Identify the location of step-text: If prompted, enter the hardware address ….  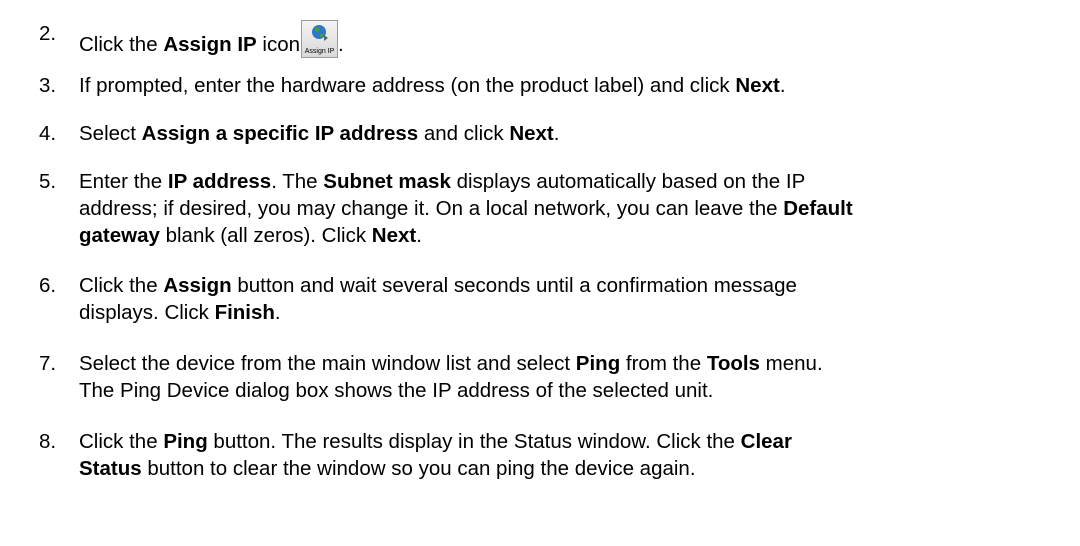
(432, 85).